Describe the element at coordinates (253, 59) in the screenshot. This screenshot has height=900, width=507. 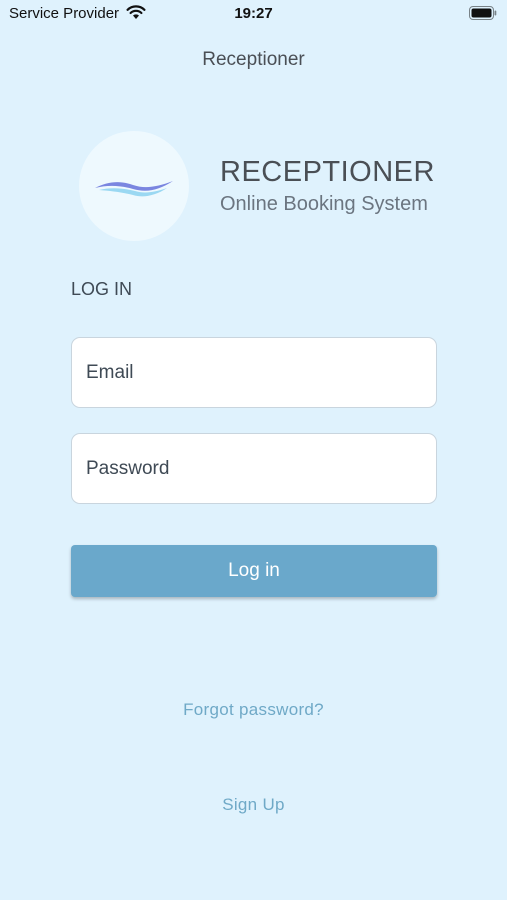
I see `nav-title: Receptioner` at that location.